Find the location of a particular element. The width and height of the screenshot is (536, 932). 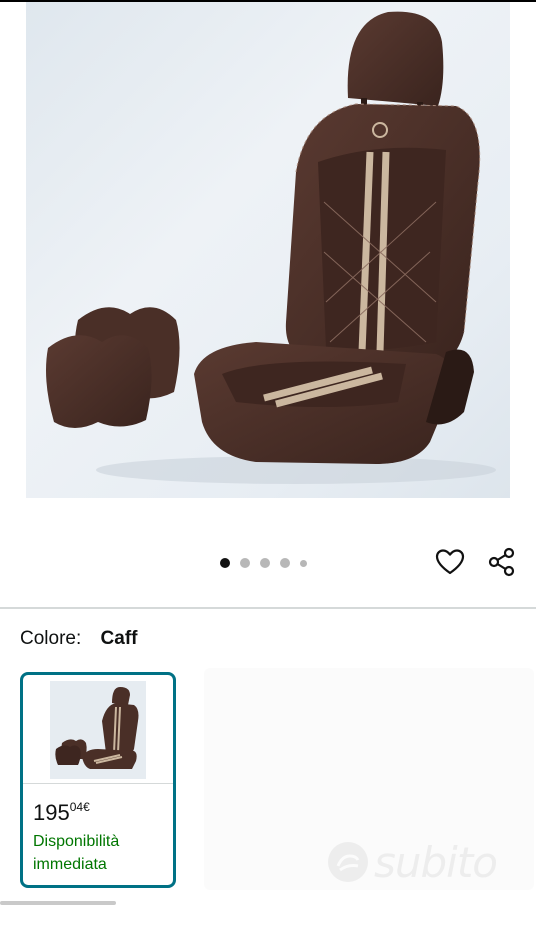

option-price: 19504€ is located at coordinates (61, 813).